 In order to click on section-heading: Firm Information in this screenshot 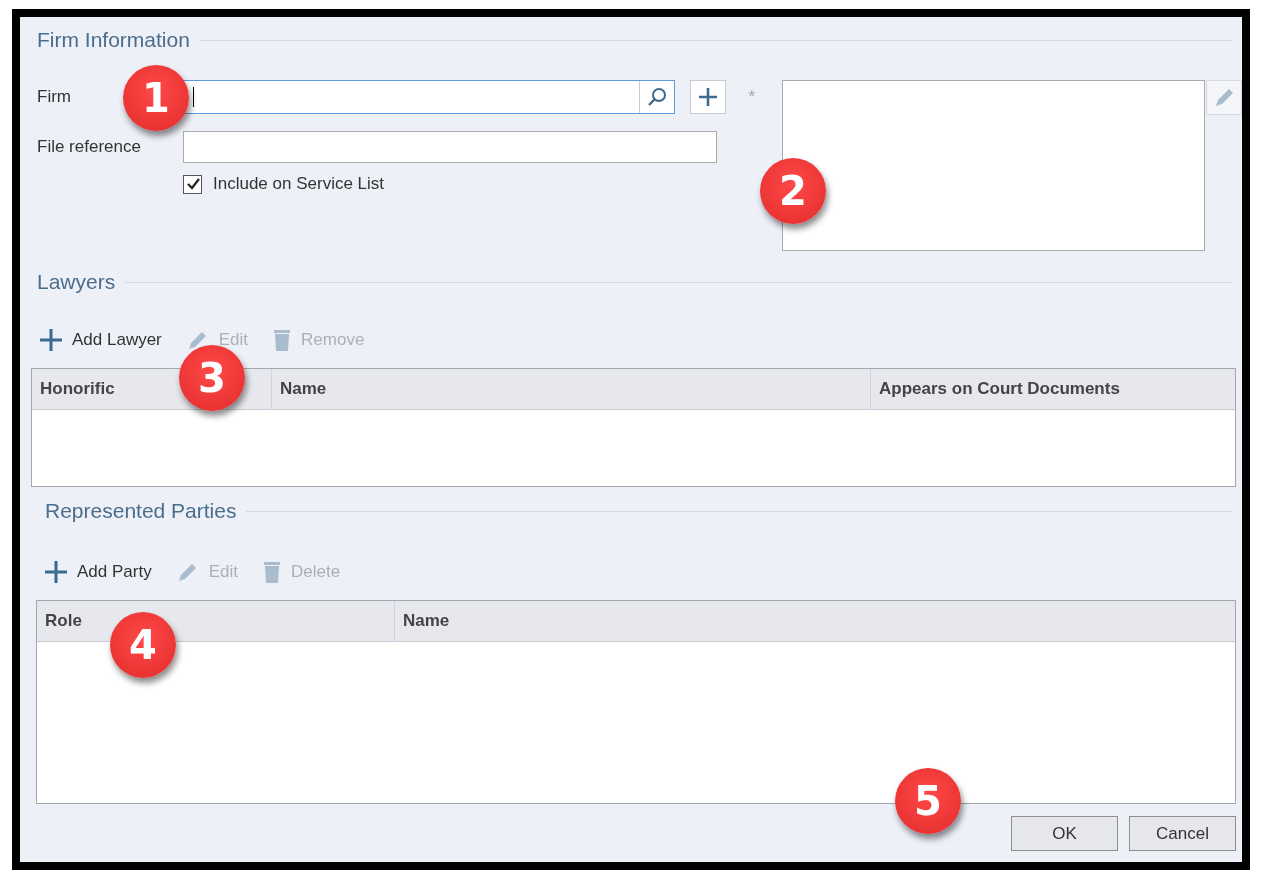, I will do `click(113, 40)`.